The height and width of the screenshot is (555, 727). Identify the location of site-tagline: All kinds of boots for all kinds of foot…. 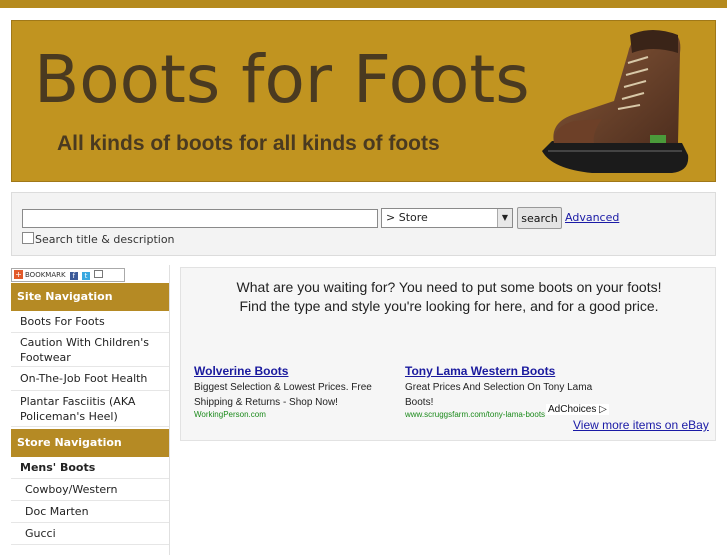
(248, 143).